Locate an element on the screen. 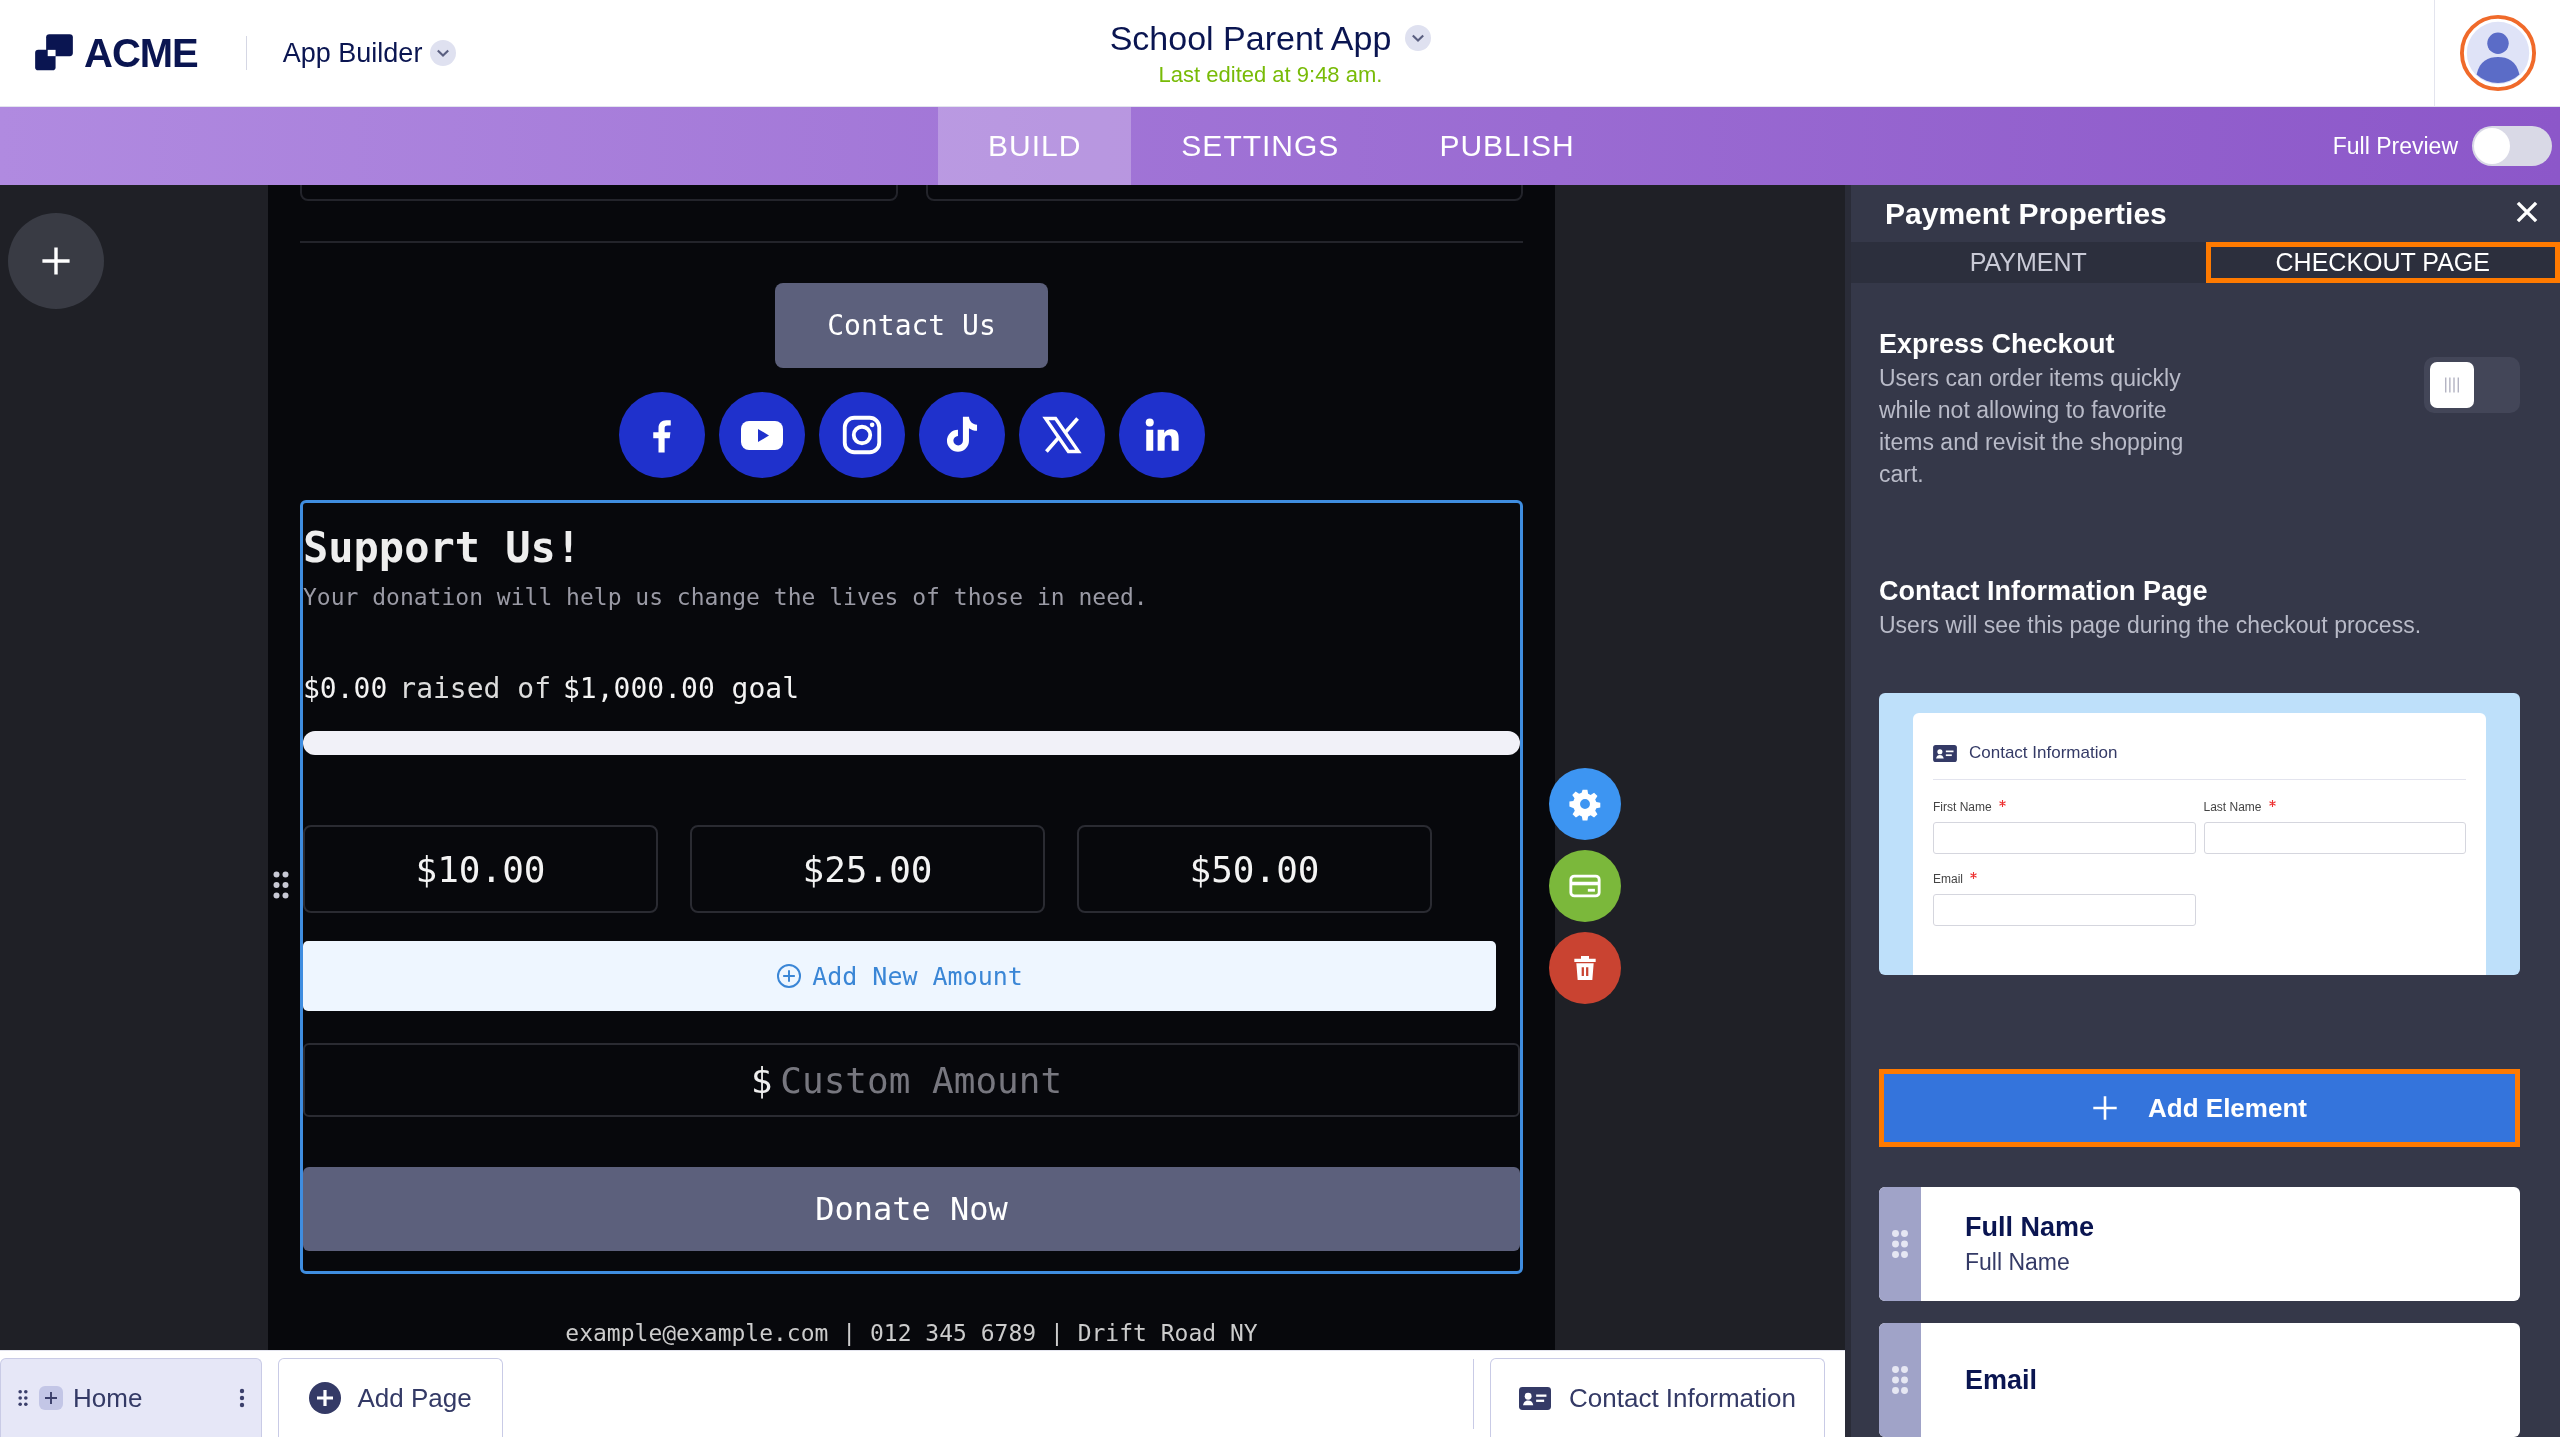 Image resolution: width=2560 pixels, height=1437 pixels. element-subtitle: Full Name is located at coordinates (2018, 1262).